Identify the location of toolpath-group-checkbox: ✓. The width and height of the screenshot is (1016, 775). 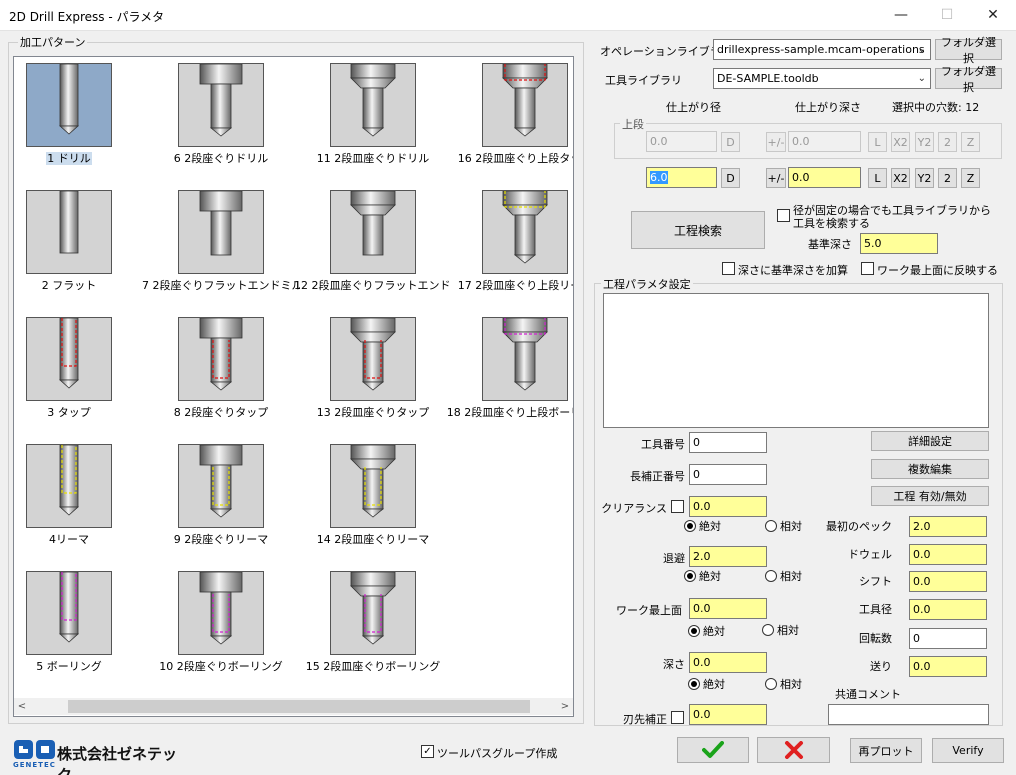
(427, 751).